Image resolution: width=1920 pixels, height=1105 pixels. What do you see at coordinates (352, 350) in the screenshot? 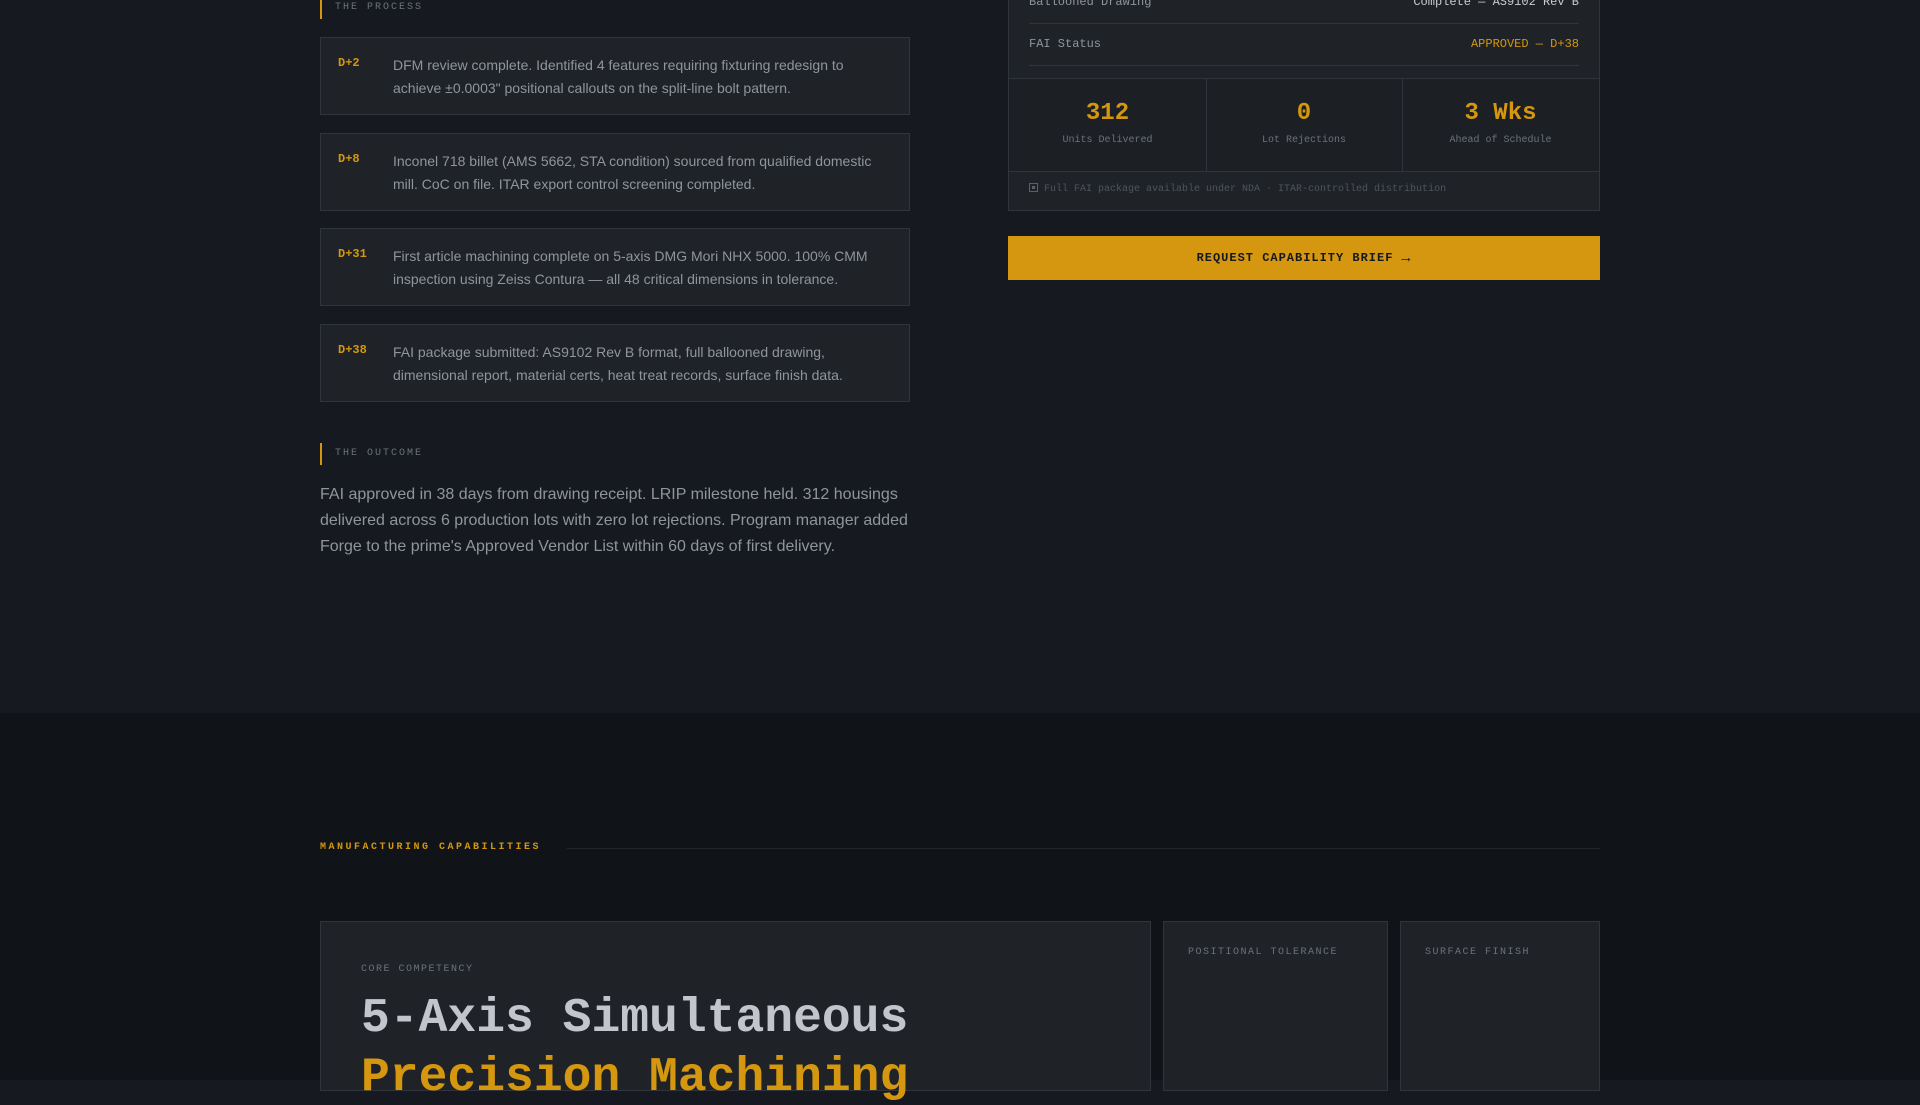
I see `step-day: D+38` at bounding box center [352, 350].